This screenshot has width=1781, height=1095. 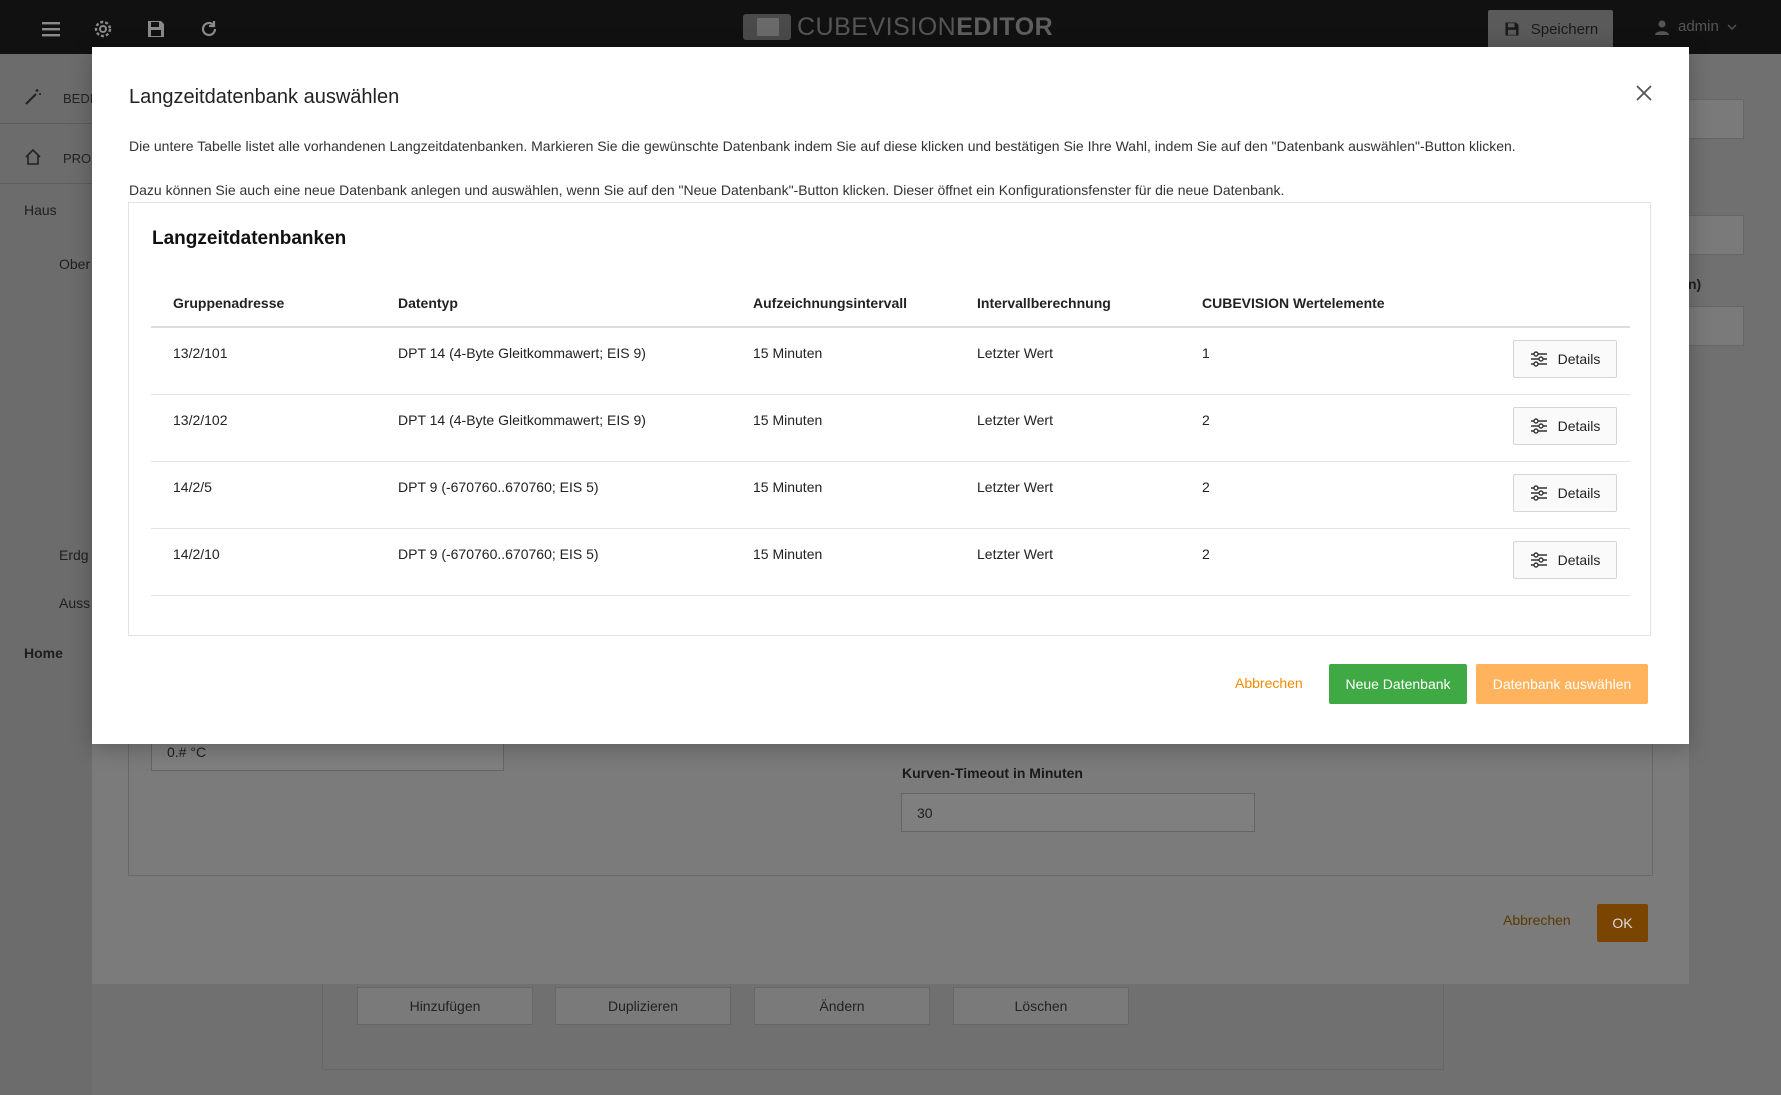 What do you see at coordinates (643, 1006) in the screenshot?
I see `duplicate-button: Duplizieren` at bounding box center [643, 1006].